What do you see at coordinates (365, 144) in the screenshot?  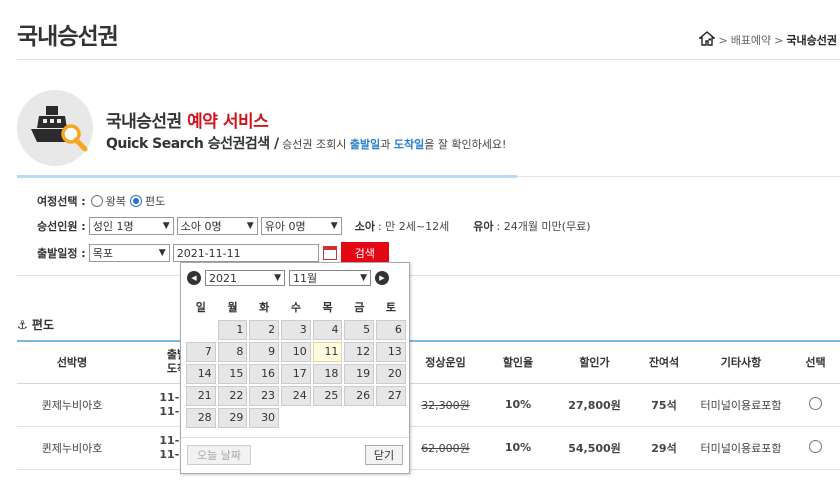 I see `service-desc-depart: 출발일` at bounding box center [365, 144].